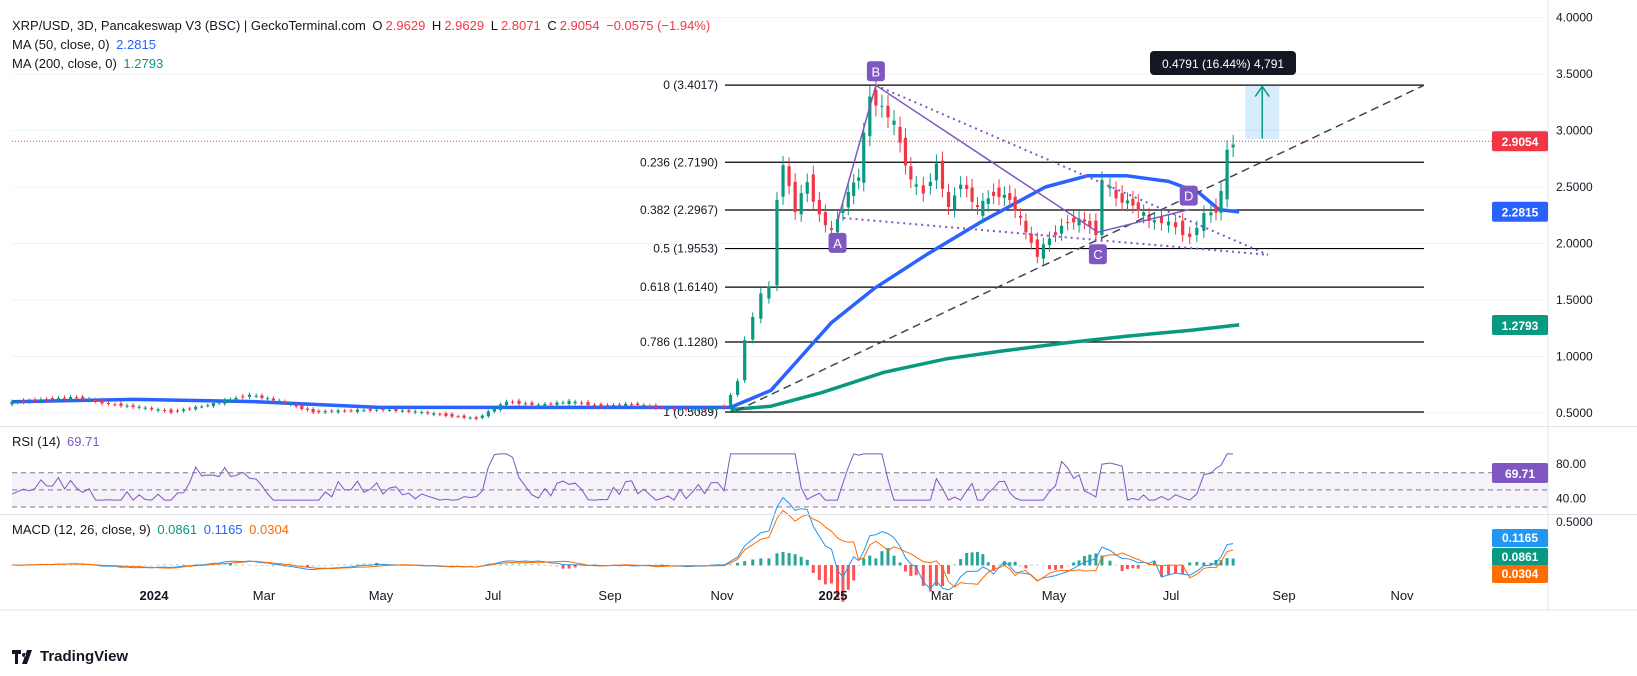  What do you see at coordinates (1097, 254) in the screenshot?
I see `pattern-marker-label: C` at bounding box center [1097, 254].